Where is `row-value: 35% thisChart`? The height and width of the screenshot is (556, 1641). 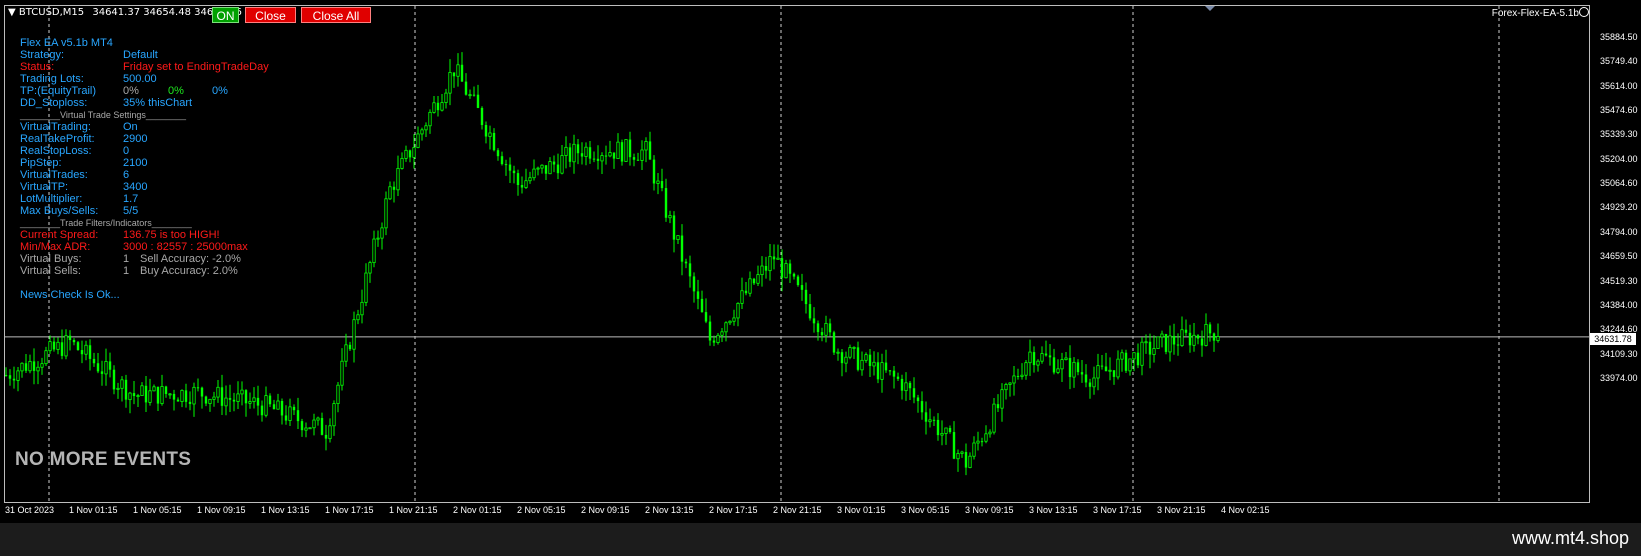 row-value: 35% thisChart is located at coordinates (158, 103).